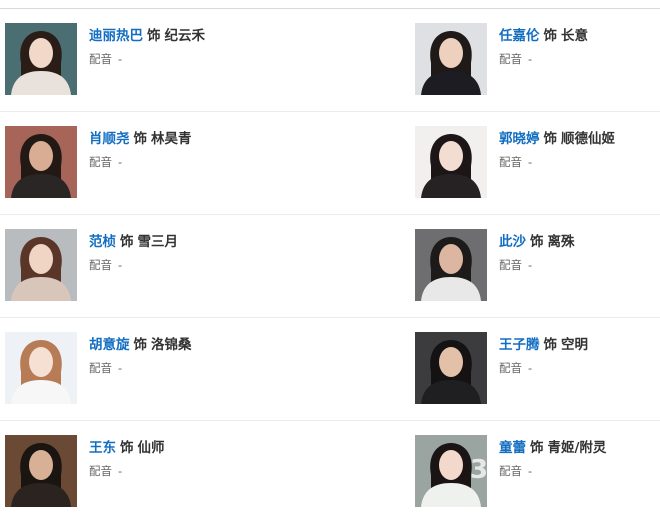 The width and height of the screenshot is (660, 524). What do you see at coordinates (102, 242) in the screenshot?
I see `actor-name-link: 范桢` at bounding box center [102, 242].